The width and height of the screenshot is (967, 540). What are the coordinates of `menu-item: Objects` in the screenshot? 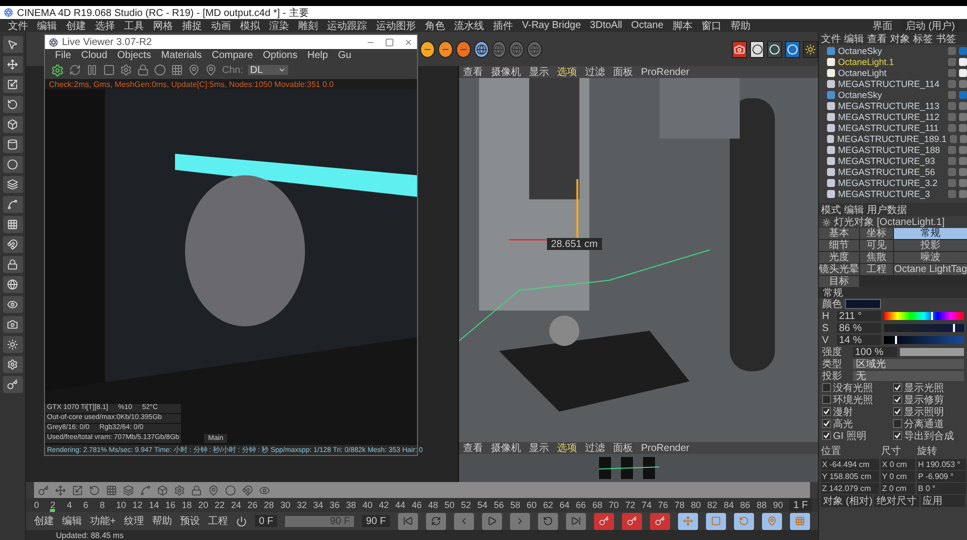 It's located at (134, 55).